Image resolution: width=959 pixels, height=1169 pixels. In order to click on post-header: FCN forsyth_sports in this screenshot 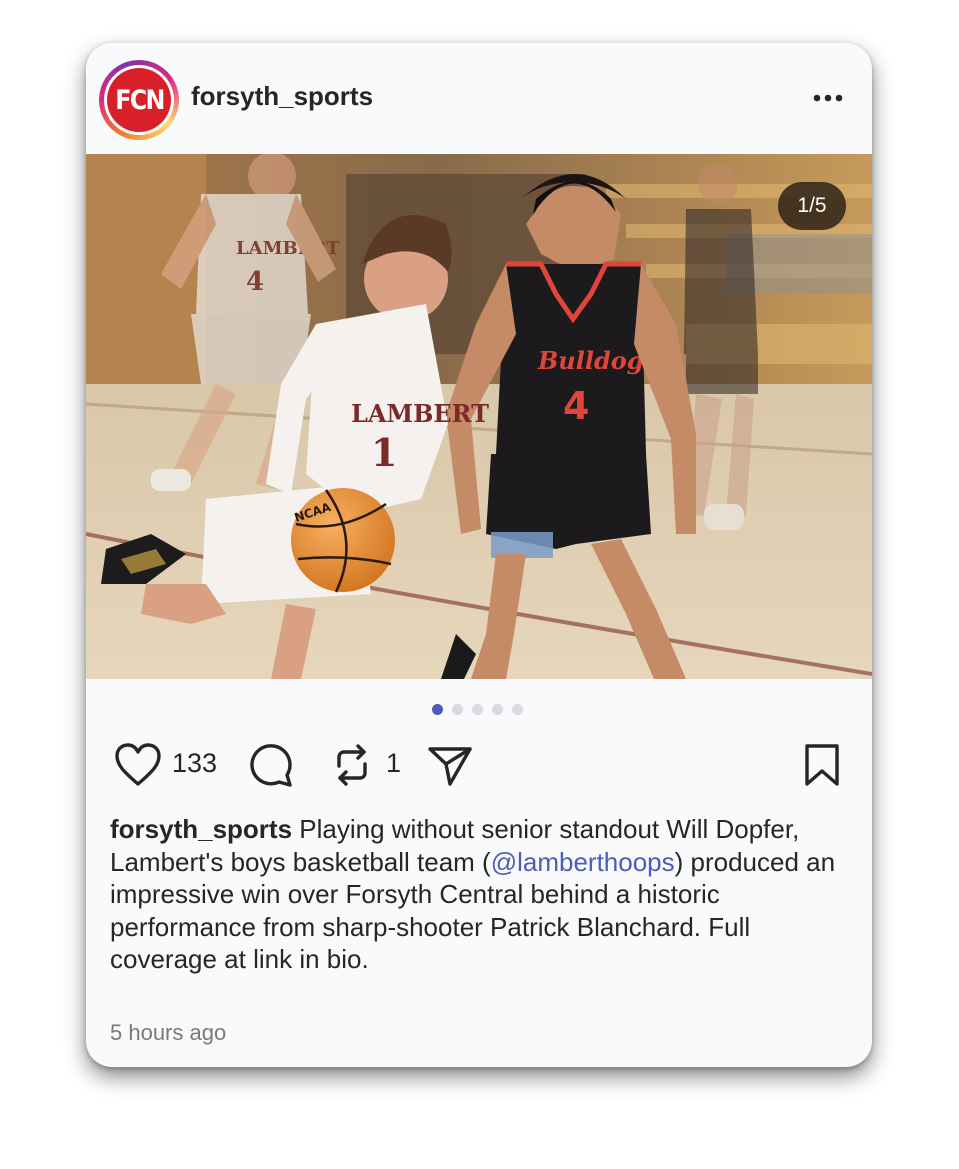, I will do `click(479, 98)`.